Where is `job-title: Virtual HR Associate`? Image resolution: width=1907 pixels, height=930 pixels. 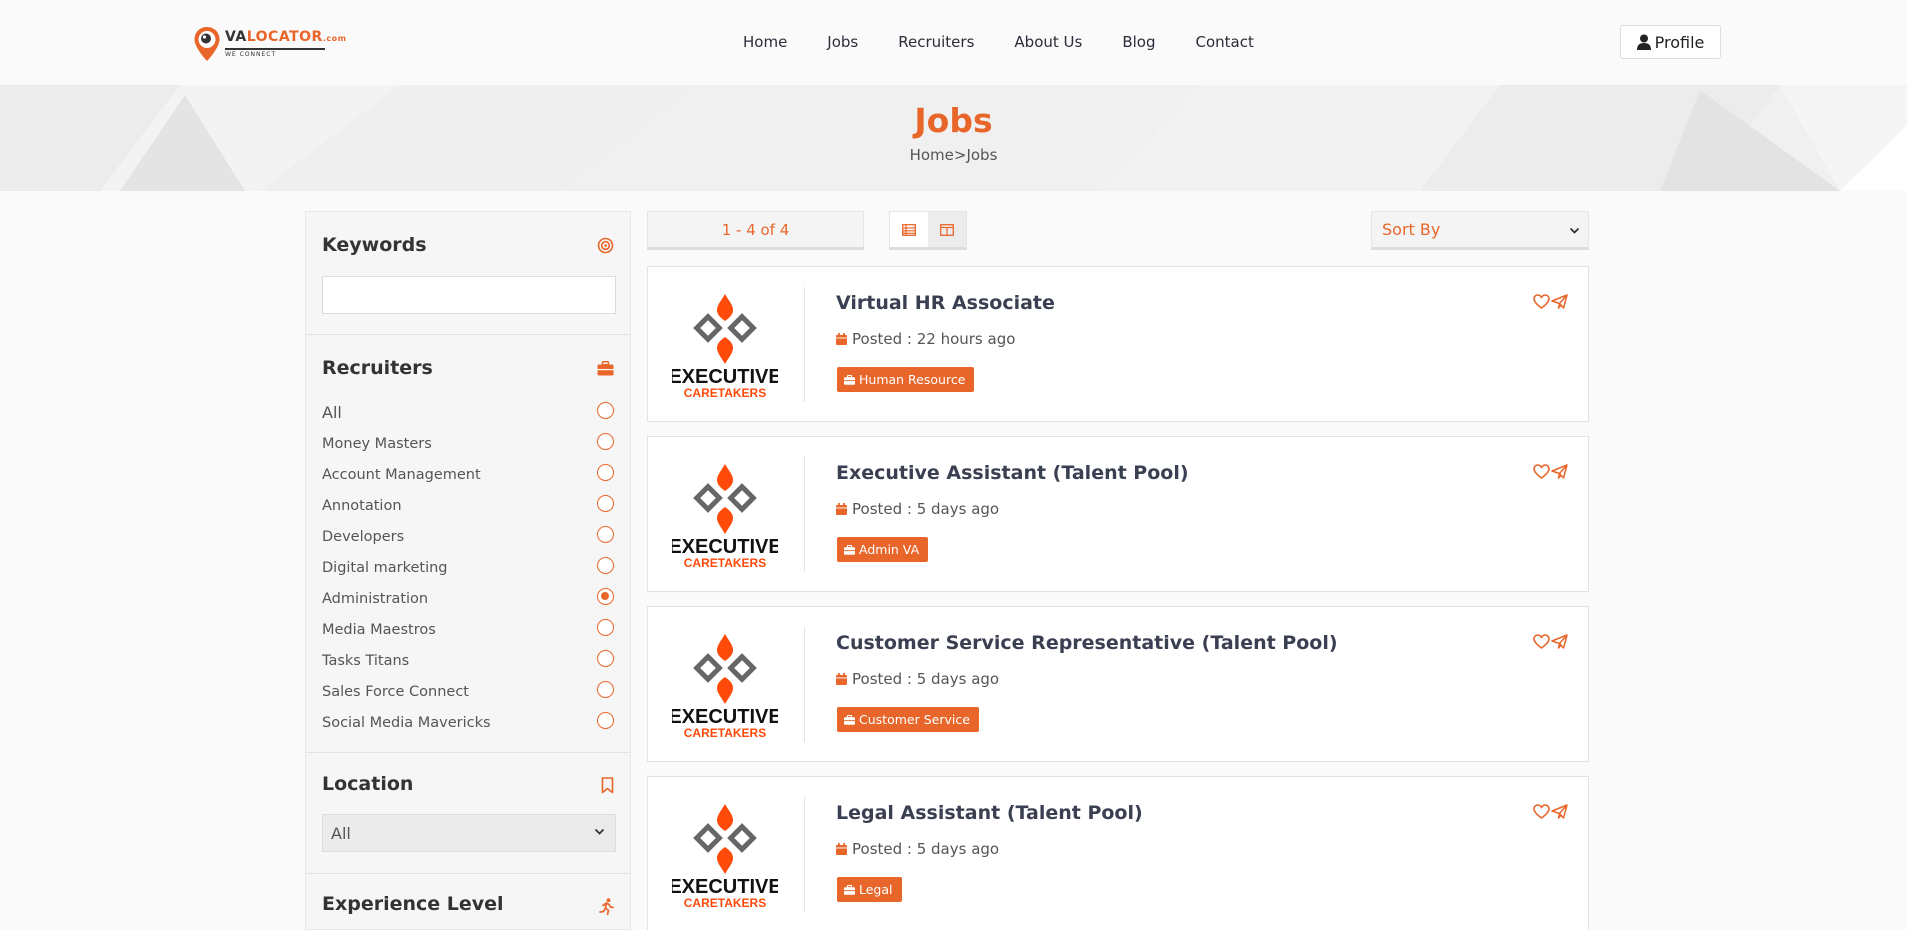 job-title: Virtual HR Associate is located at coordinates (945, 303).